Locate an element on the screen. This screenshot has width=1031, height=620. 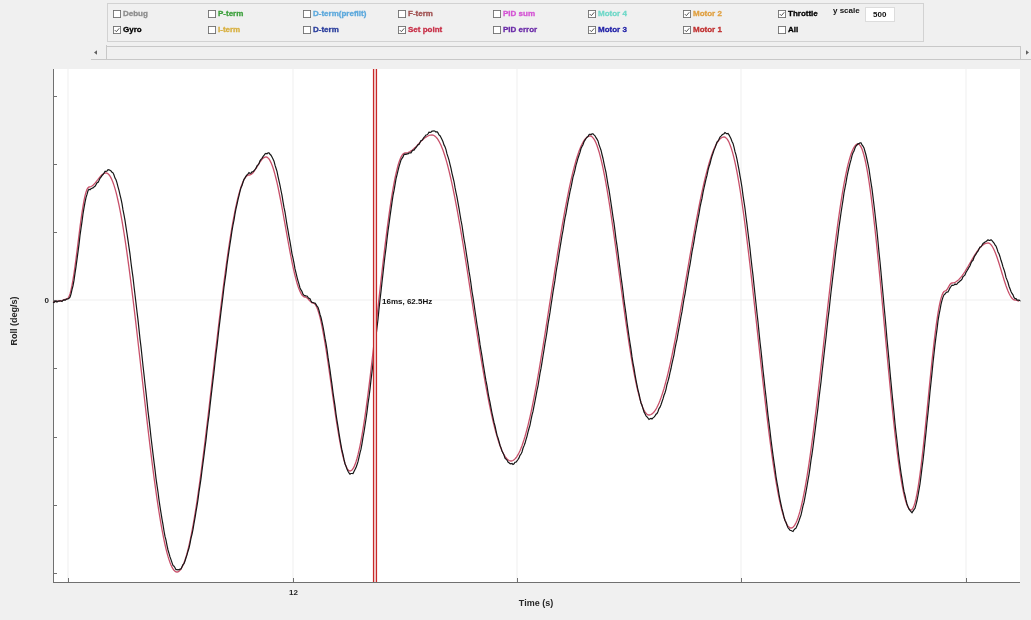
left-arrow-icon is located at coordinates (95, 52).